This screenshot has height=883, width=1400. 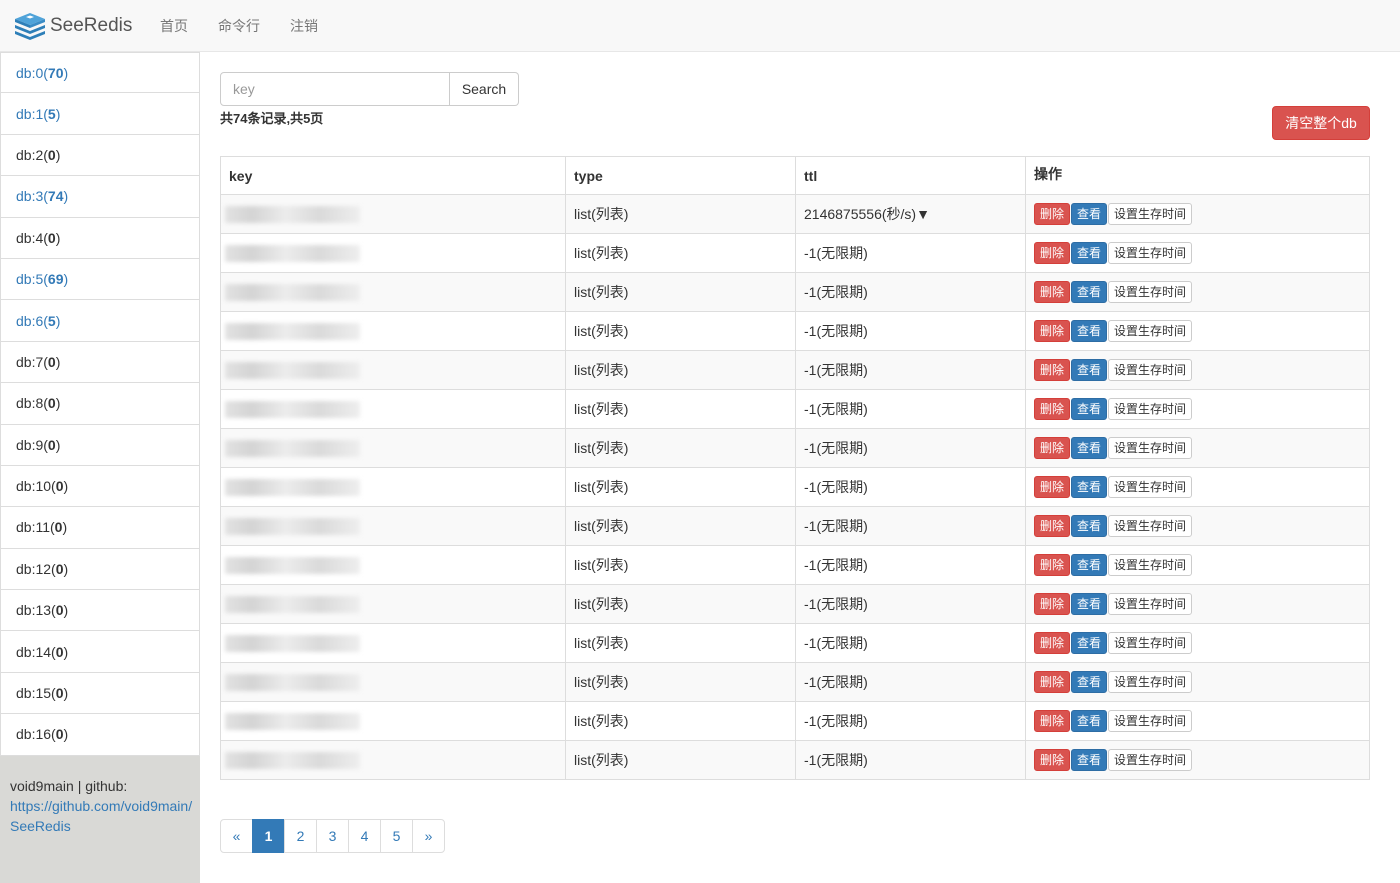 I want to click on sidebar-item-db-7: db:7(0), so click(x=100, y=362).